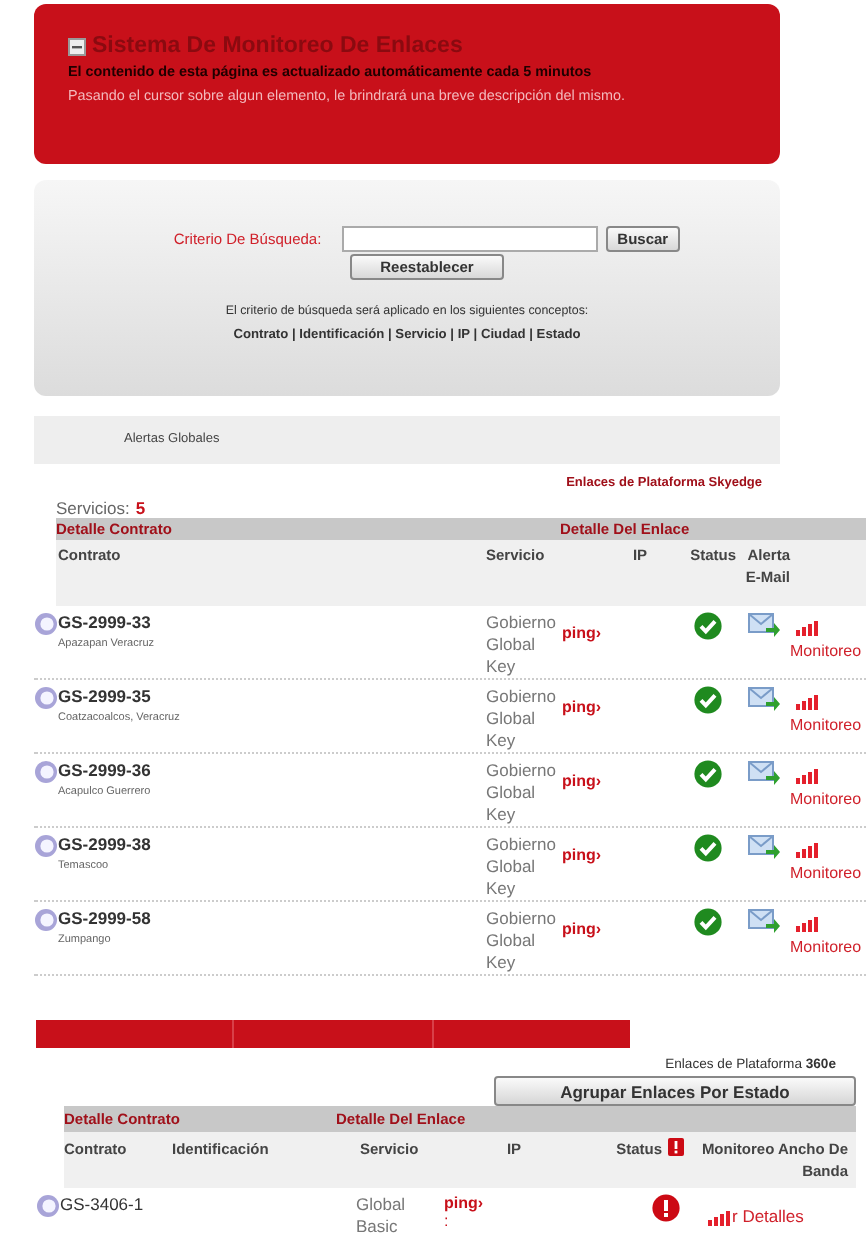 The width and height of the screenshot is (866, 1246). Describe the element at coordinates (676, 1147) in the screenshot. I see `warning-icon` at that location.